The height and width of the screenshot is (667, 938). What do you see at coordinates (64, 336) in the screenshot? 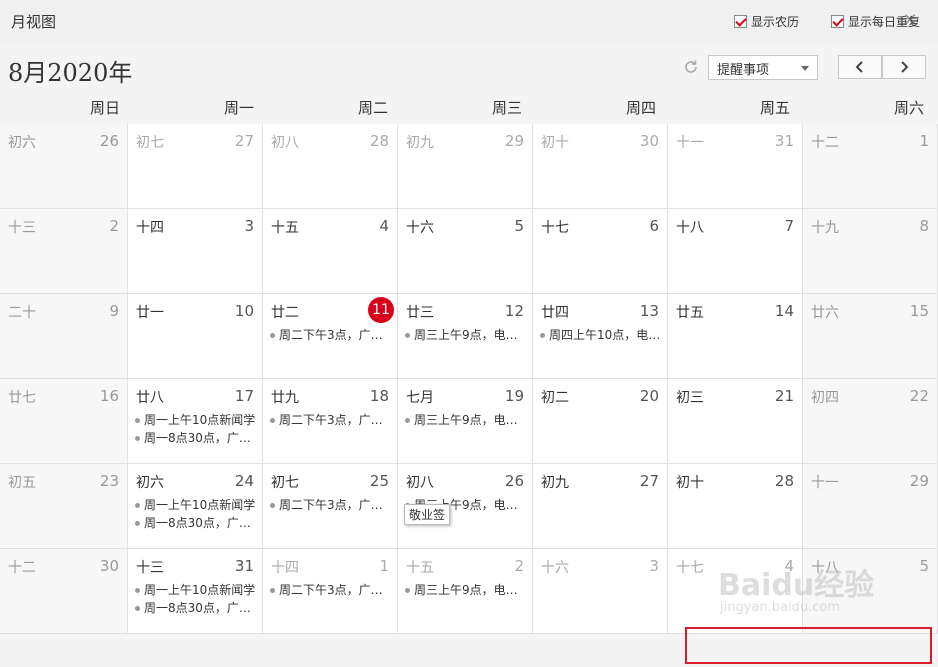
I see `day-cell: 二十 9` at bounding box center [64, 336].